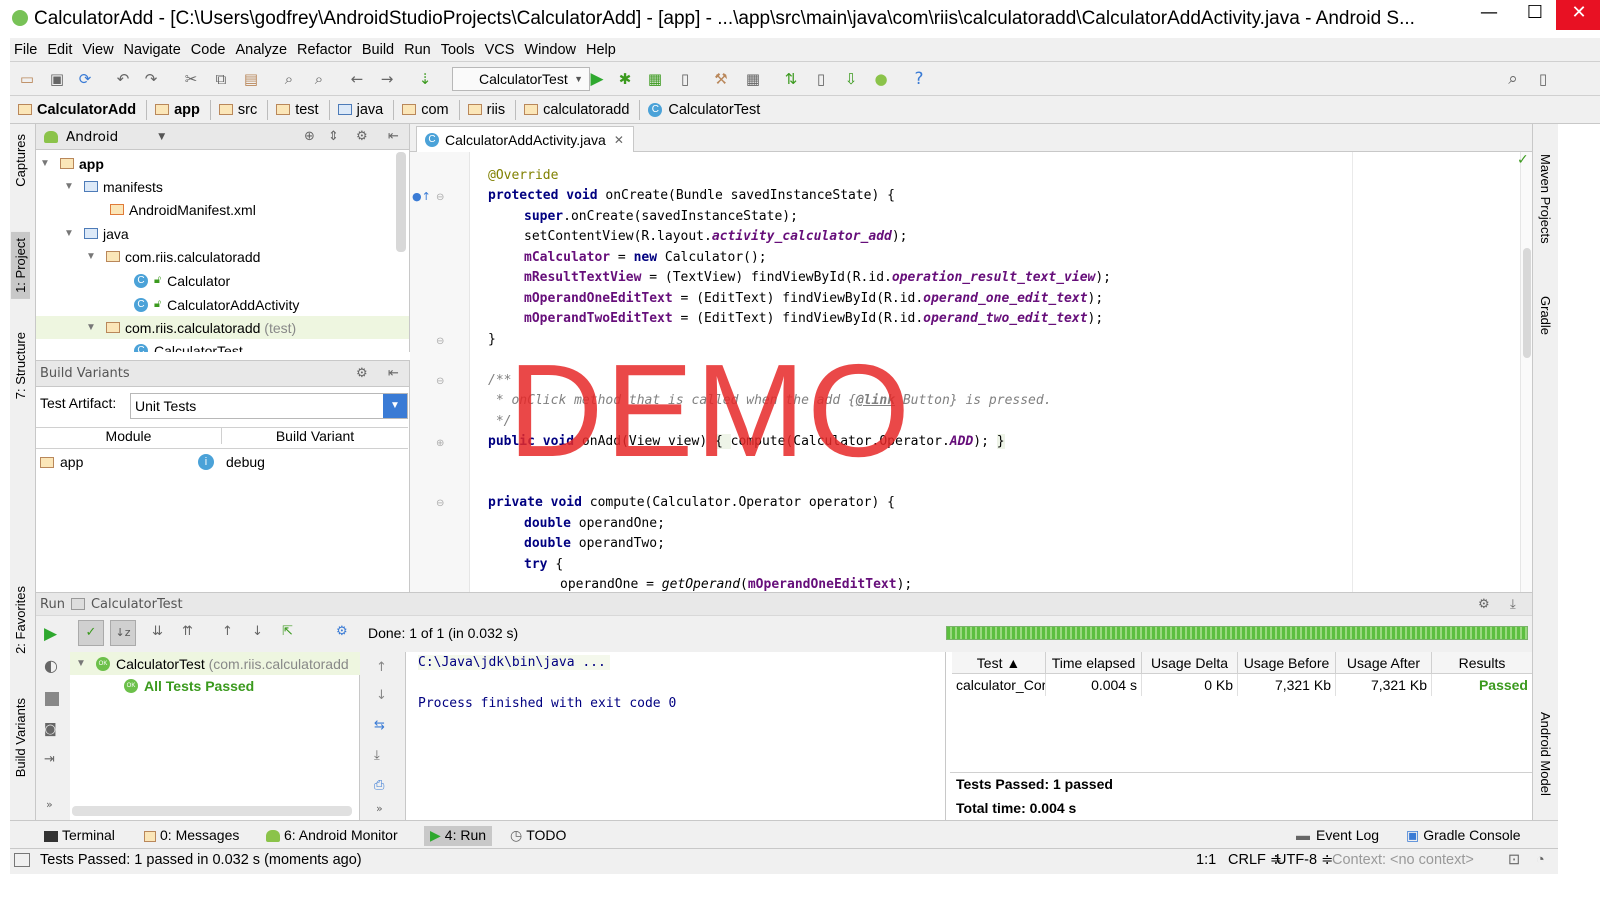 The height and width of the screenshot is (899, 1600). I want to click on sync-icon: ⟳, so click(85, 79).